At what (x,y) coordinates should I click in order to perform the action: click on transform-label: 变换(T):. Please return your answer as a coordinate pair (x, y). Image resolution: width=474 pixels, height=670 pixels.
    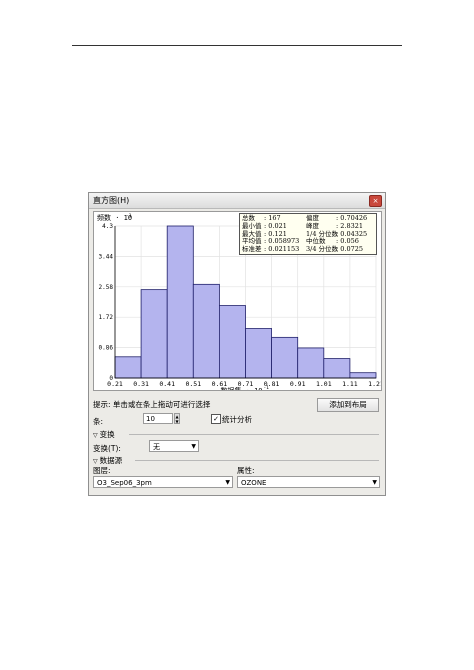
    Looking at the image, I should click on (107, 448).